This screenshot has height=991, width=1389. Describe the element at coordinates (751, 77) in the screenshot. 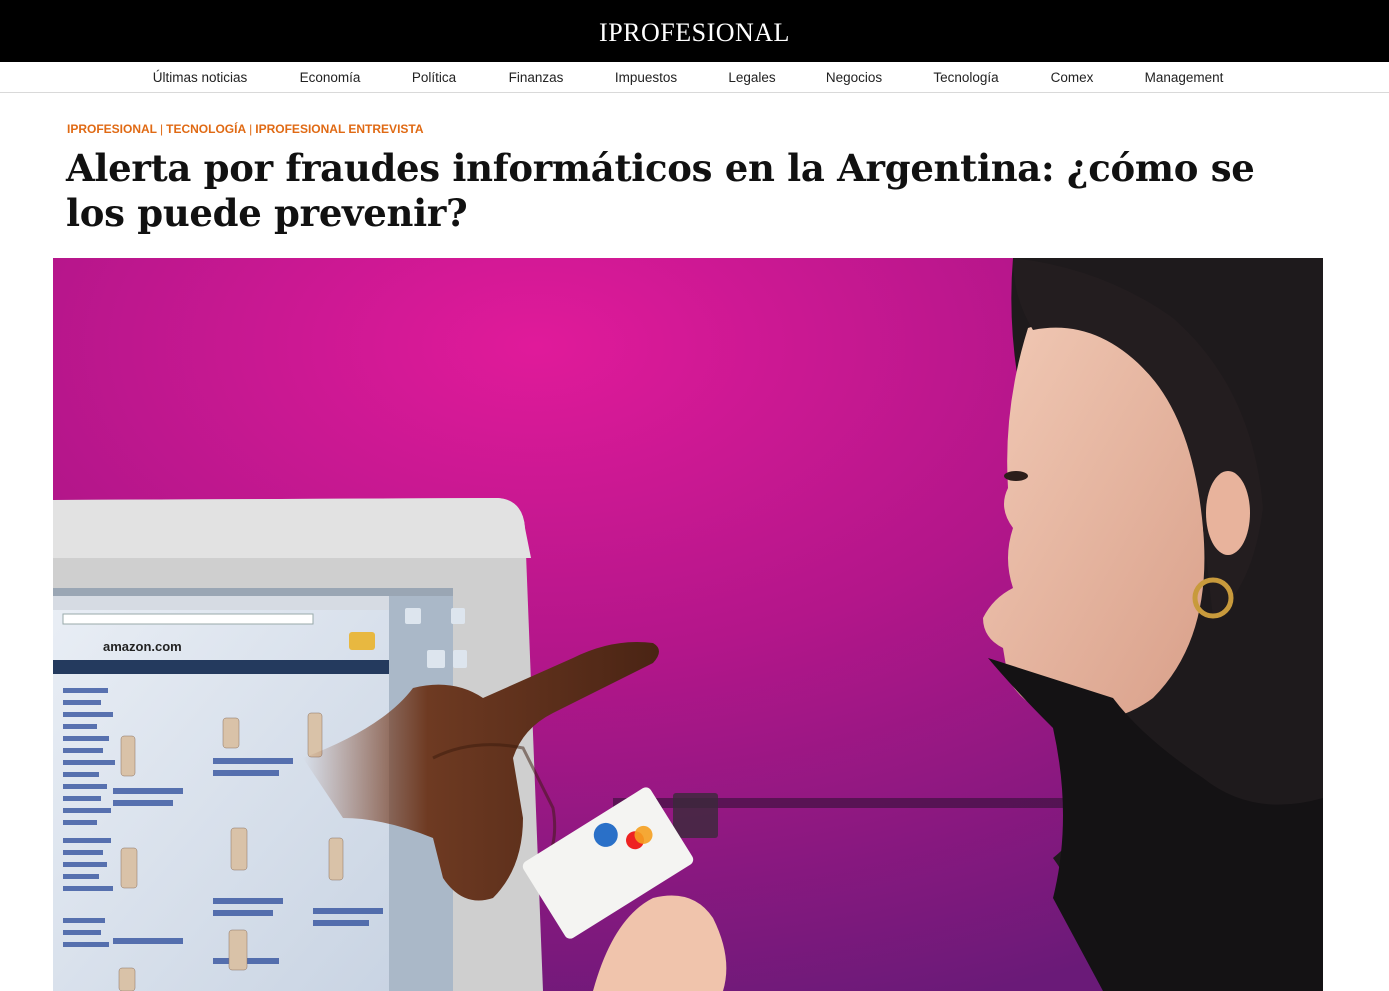

I see `nav-item-legales: Legales` at that location.